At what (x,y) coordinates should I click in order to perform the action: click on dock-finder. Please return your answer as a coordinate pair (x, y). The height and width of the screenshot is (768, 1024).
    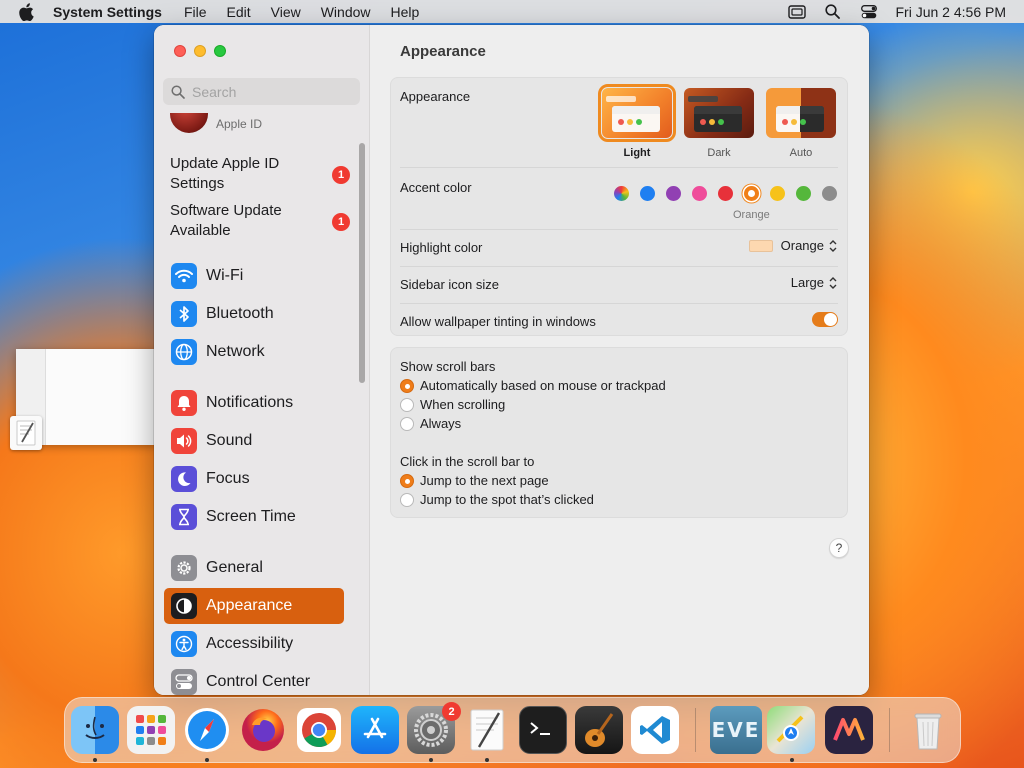
    Looking at the image, I should click on (95, 730).